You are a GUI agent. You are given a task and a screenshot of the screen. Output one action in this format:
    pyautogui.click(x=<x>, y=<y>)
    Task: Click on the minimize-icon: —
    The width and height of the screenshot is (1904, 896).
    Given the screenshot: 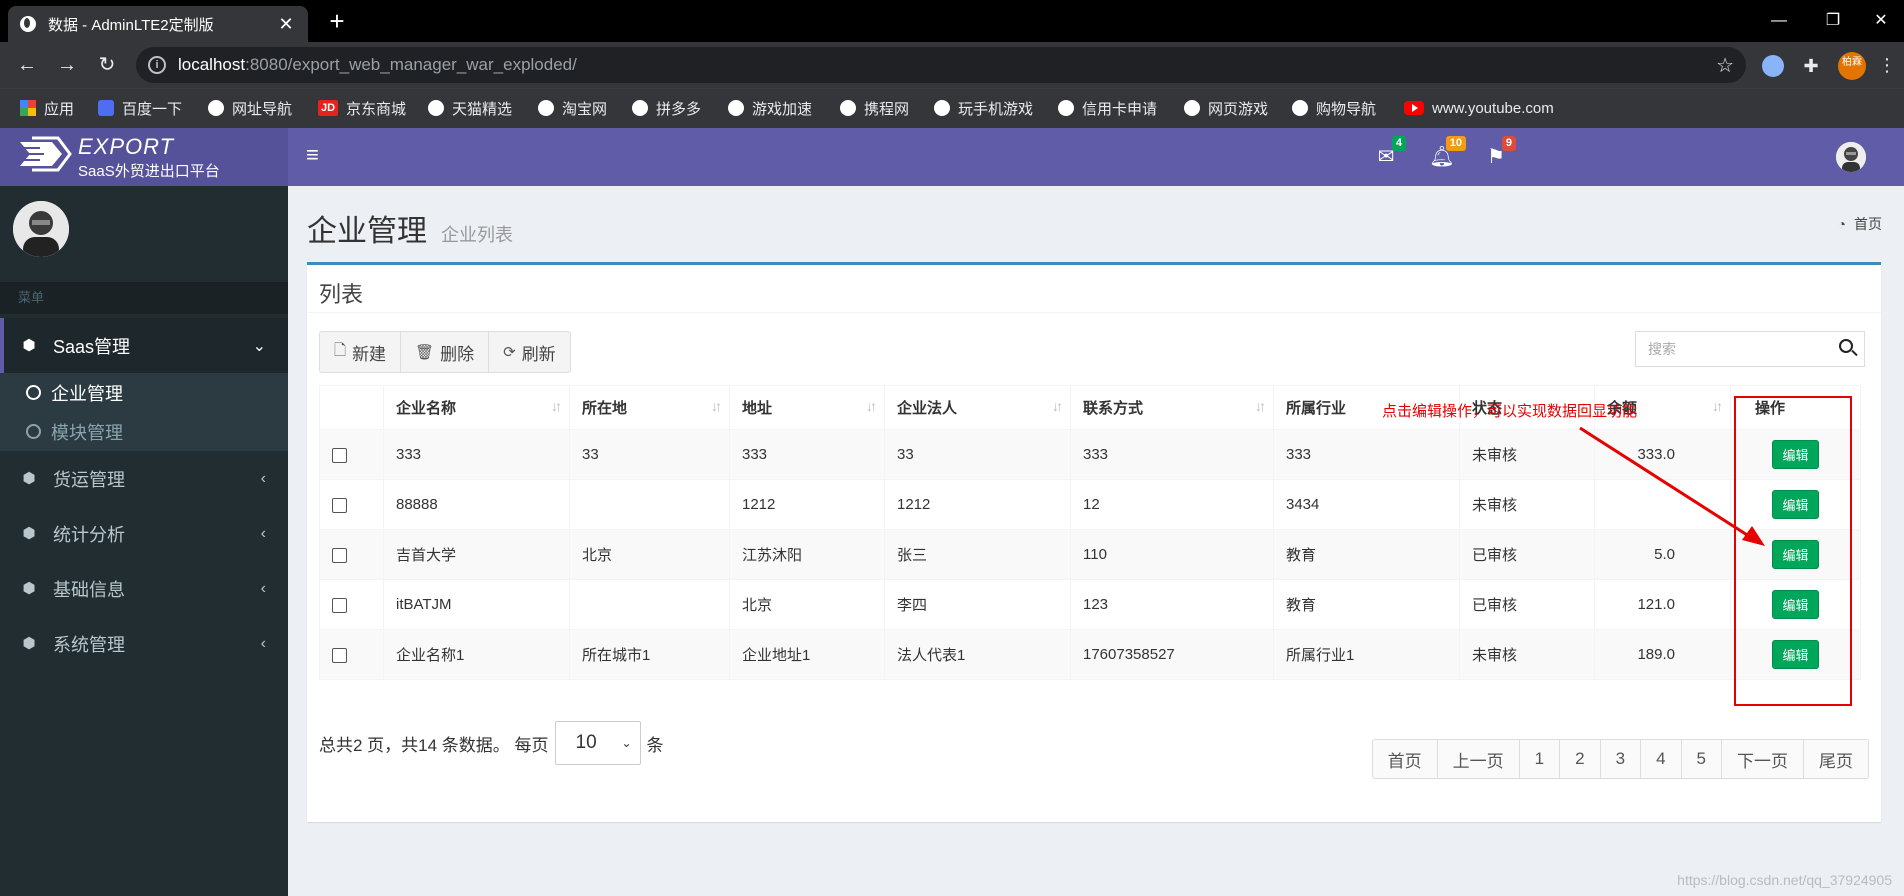 What is the action you would take?
    pyautogui.click(x=1779, y=21)
    